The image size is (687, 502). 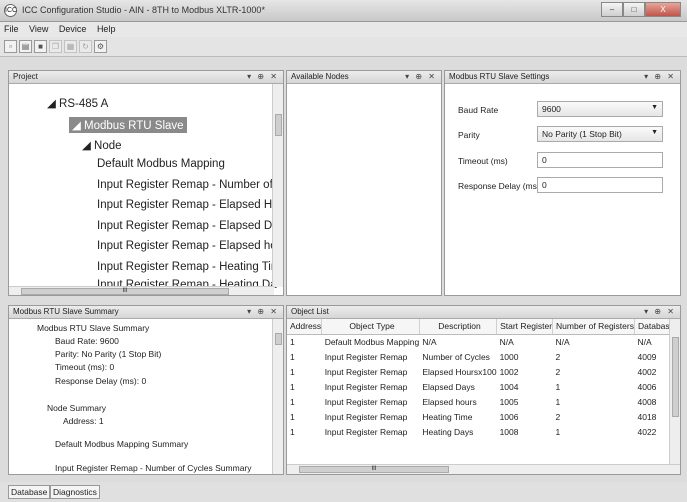 What do you see at coordinates (634, 9) in the screenshot?
I see `maximize-button: □` at bounding box center [634, 9].